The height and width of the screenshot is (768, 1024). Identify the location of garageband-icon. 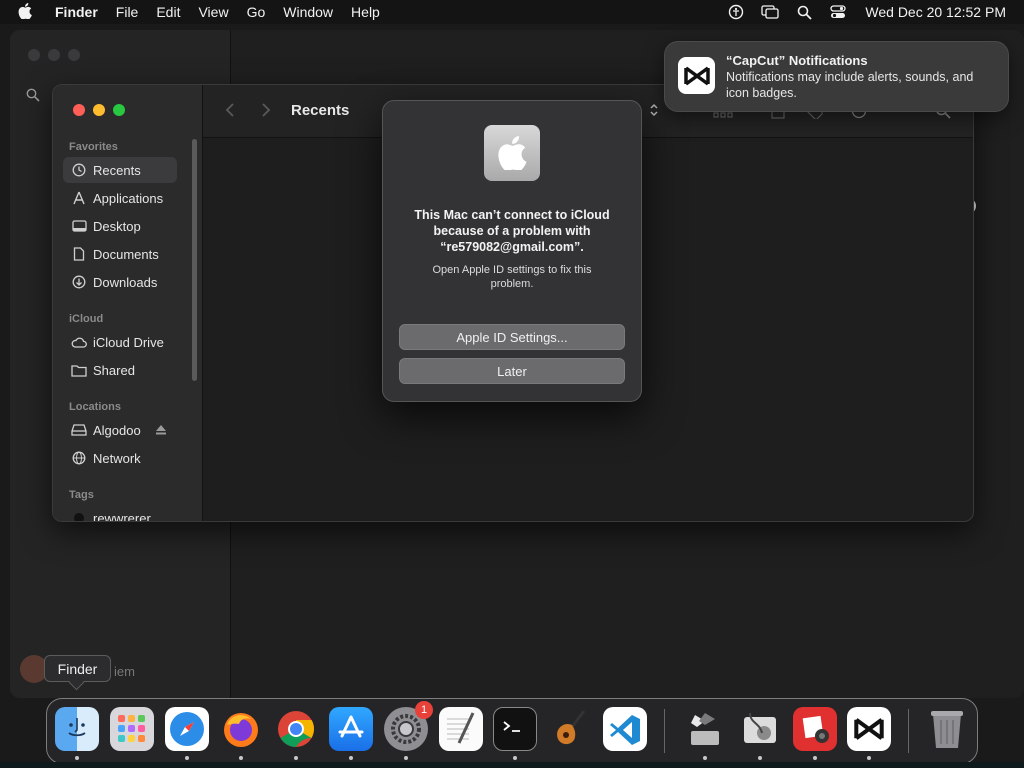
(570, 729).